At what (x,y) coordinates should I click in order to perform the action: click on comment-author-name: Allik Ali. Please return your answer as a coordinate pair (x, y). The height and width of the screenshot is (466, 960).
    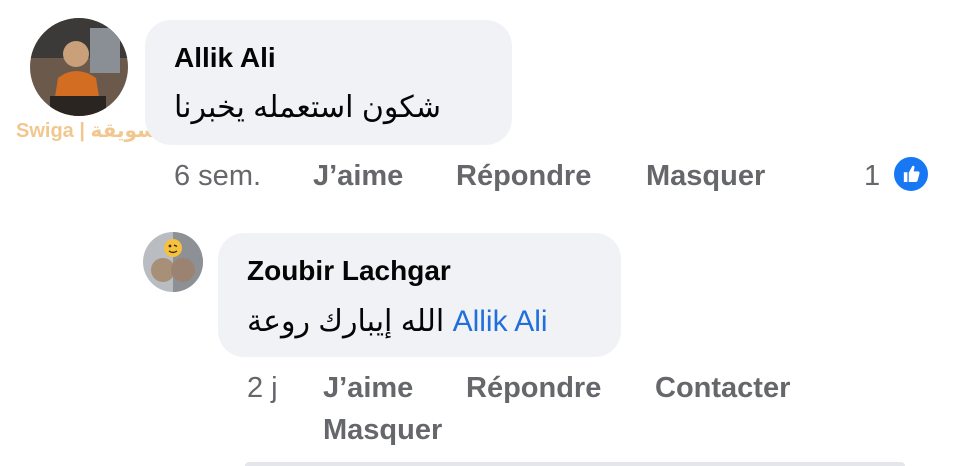
    Looking at the image, I should click on (225, 58).